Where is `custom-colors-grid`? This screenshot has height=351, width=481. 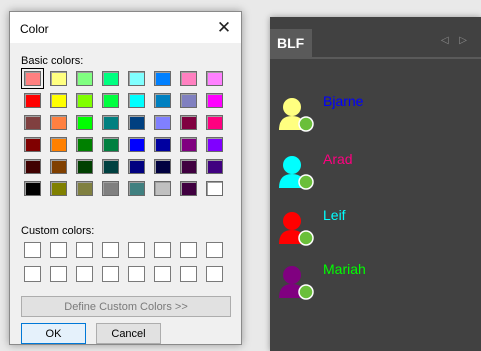 custom-colors-grid is located at coordinates (123, 262).